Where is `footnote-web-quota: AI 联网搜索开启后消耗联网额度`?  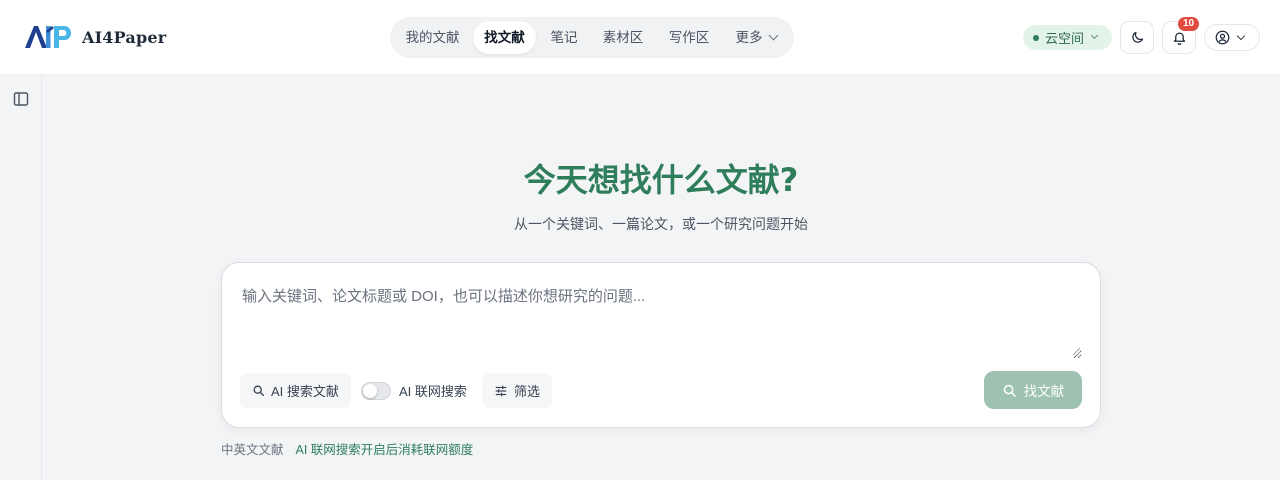 footnote-web-quota: AI 联网搜索开启后消耗联网额度 is located at coordinates (384, 450).